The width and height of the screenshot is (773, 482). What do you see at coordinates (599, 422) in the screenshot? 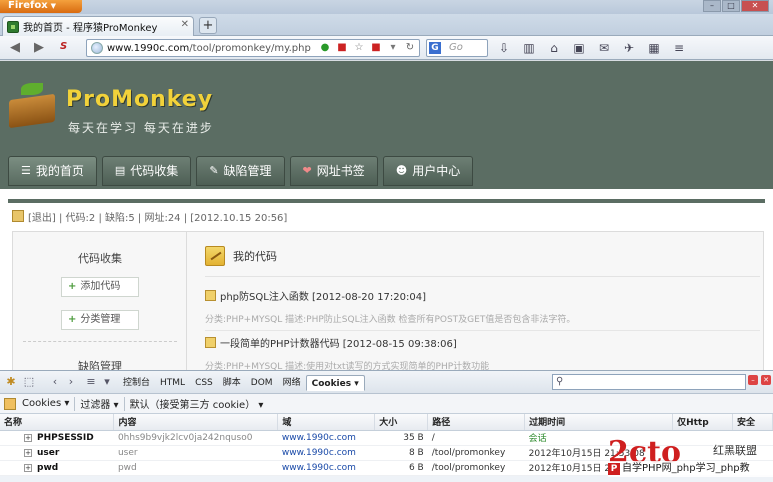
I see `column-header: 过期时间` at bounding box center [599, 422].